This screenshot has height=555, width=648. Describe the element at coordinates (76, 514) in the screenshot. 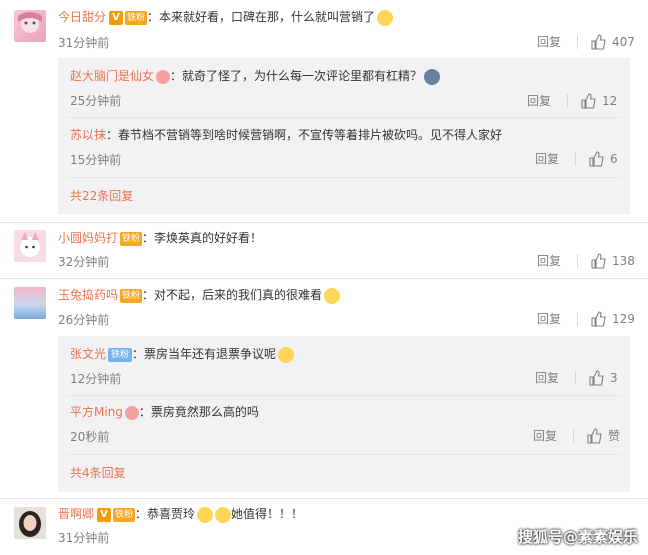

I see `comment-username: 晋啊卿` at that location.